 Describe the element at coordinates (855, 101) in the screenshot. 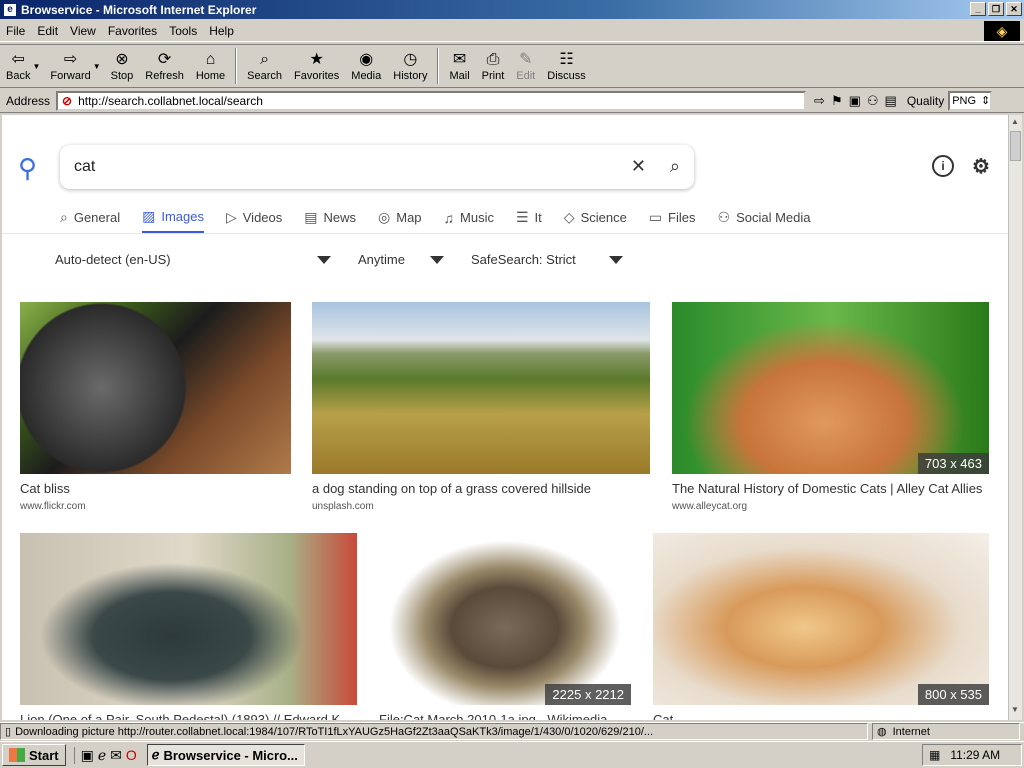

I see `find-icon: ▣` at that location.